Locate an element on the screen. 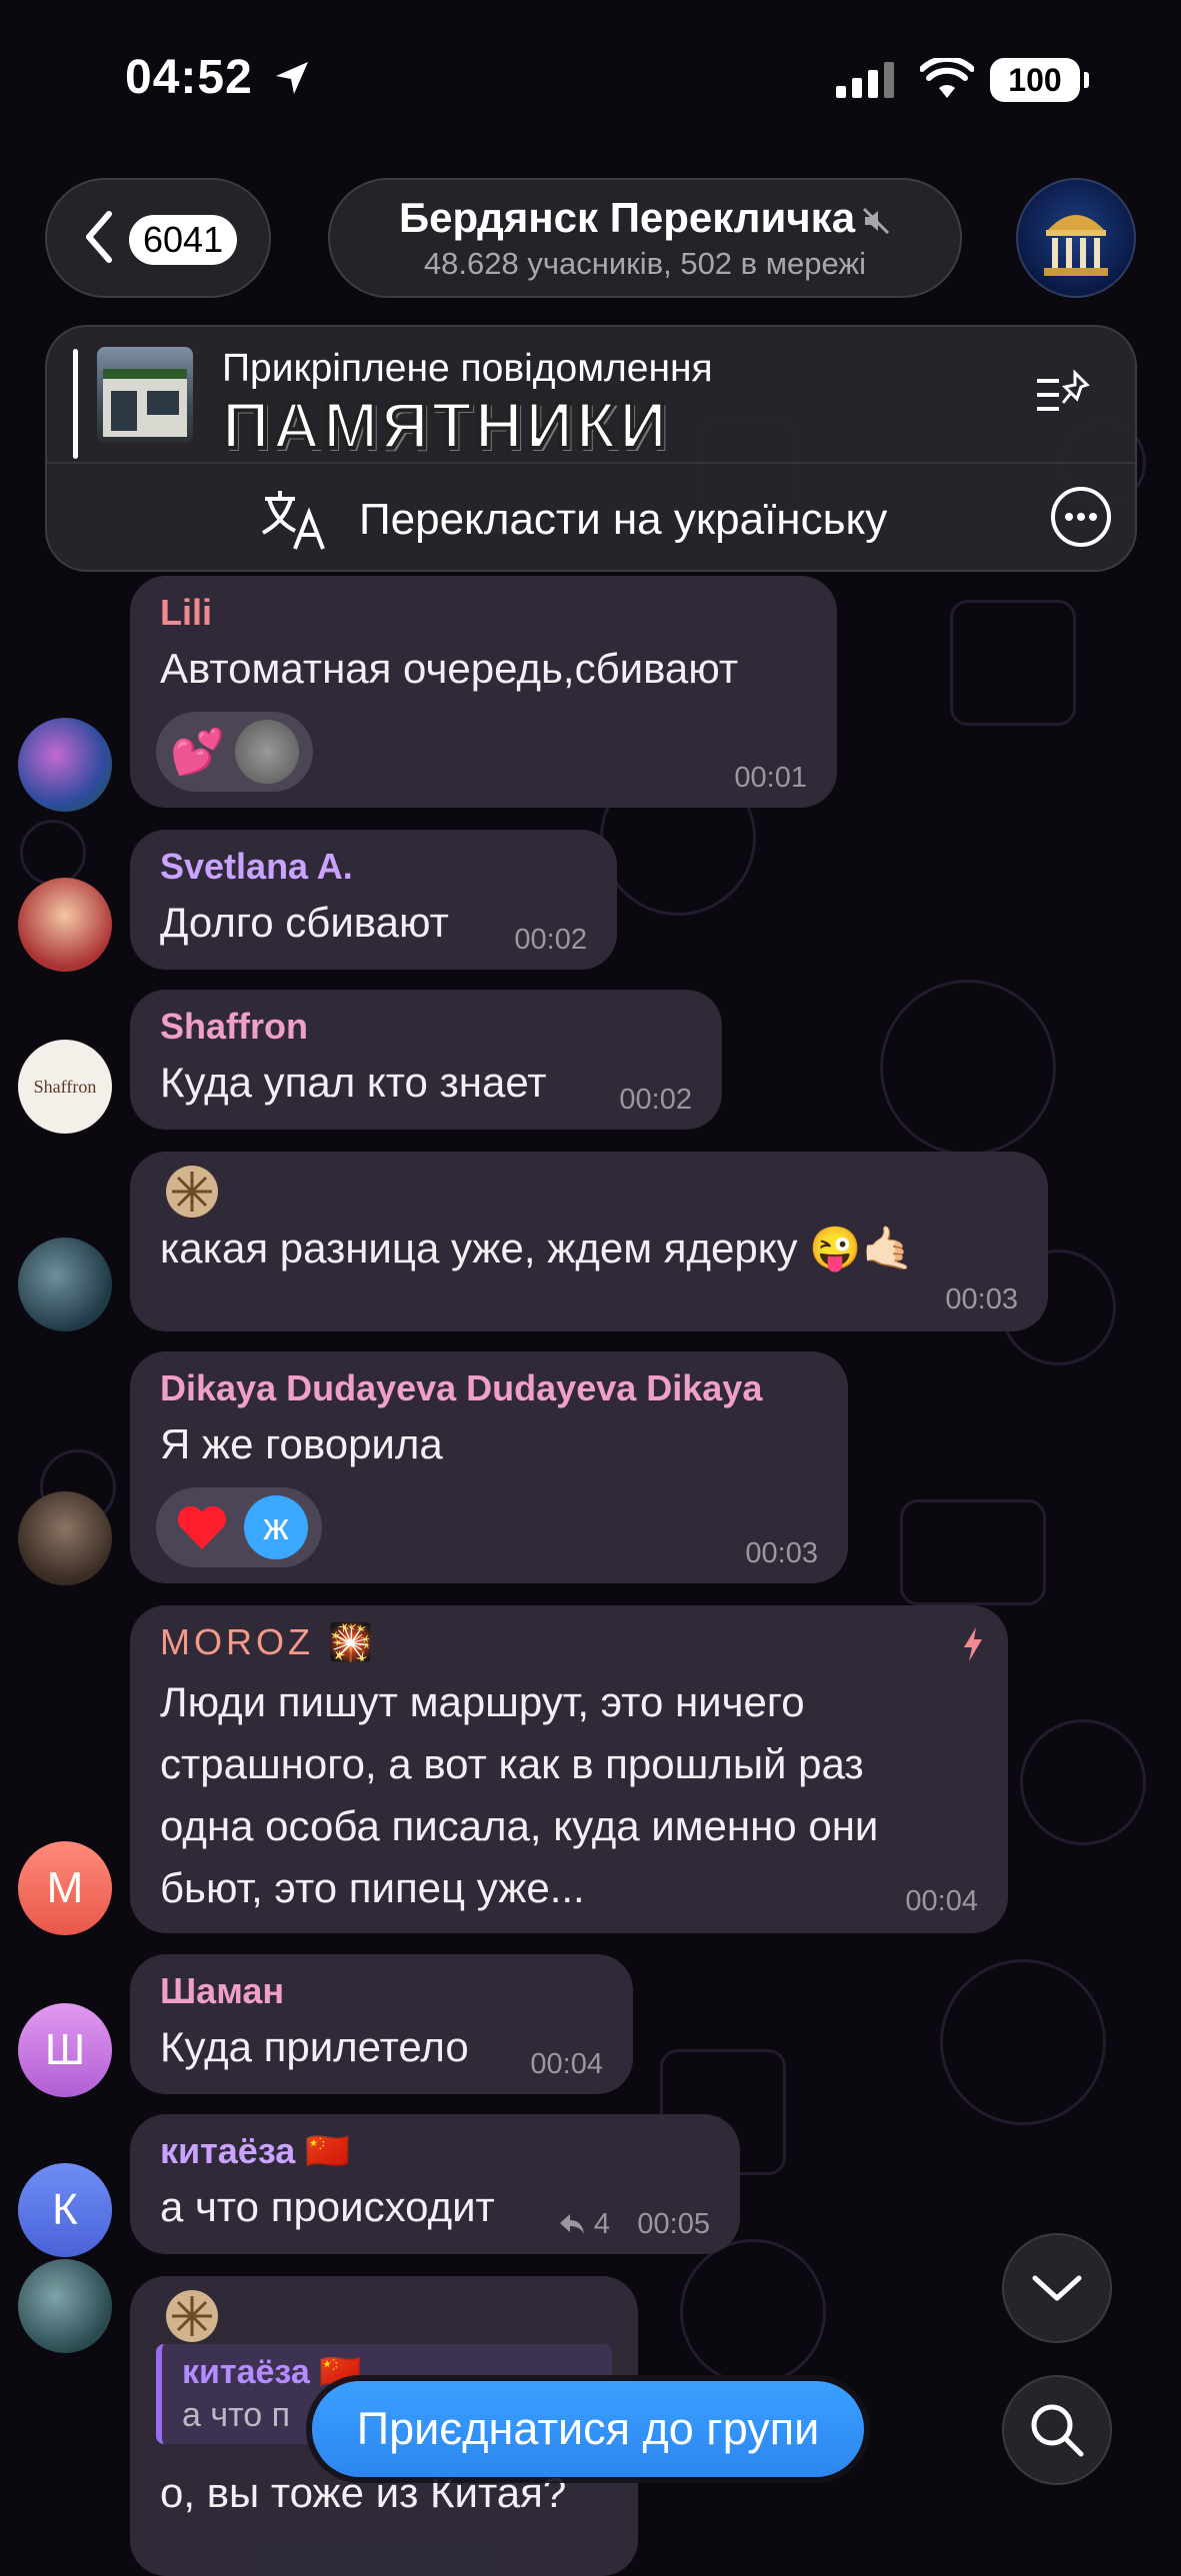  message-sender: Lili is located at coordinates (186, 612).